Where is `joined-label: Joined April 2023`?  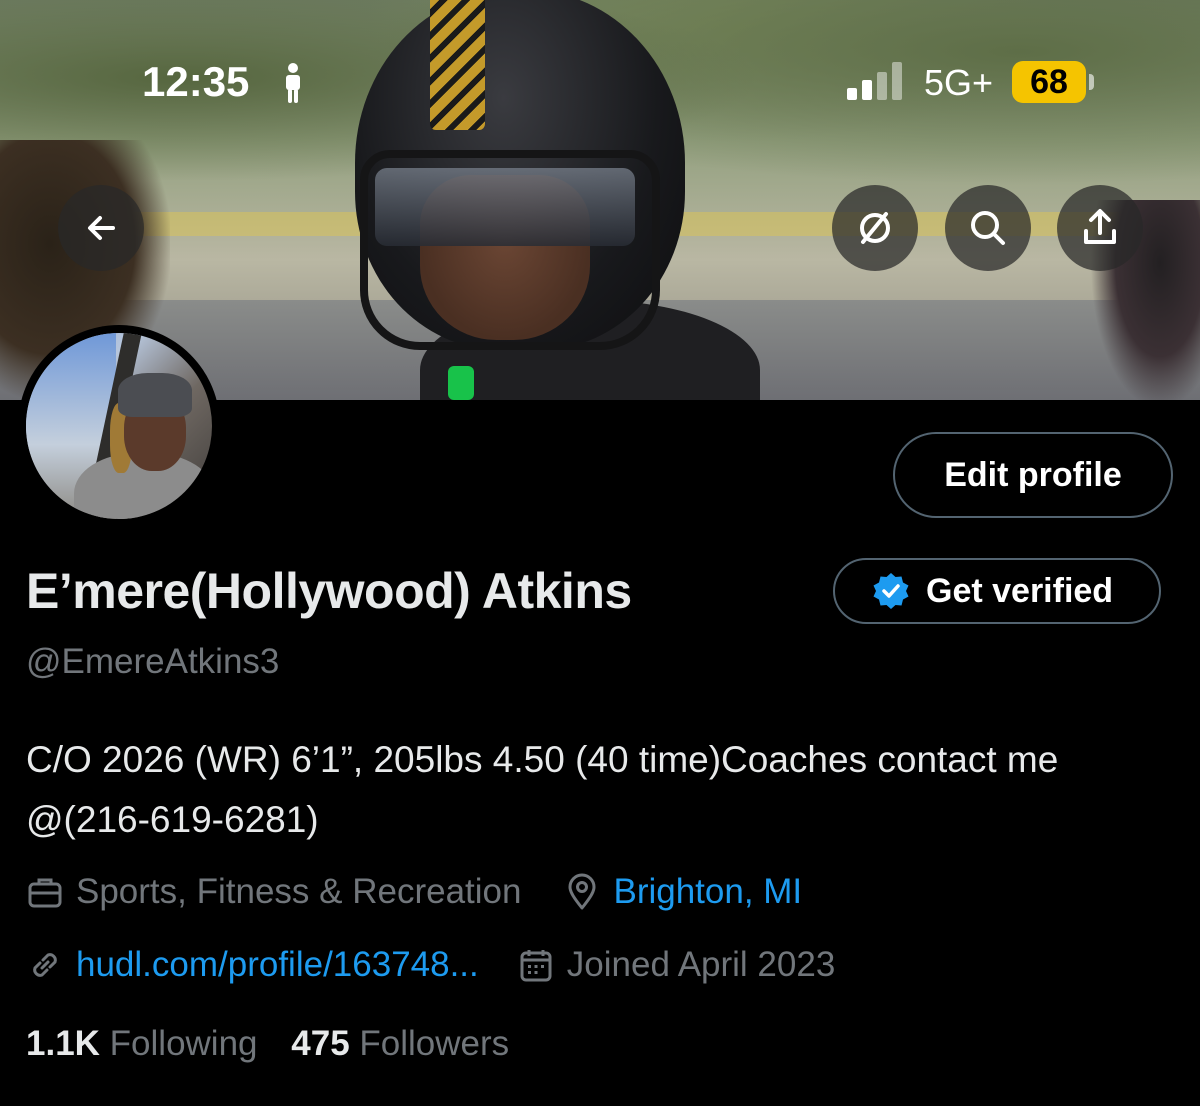
joined-label: Joined April 2023 is located at coordinates (701, 964).